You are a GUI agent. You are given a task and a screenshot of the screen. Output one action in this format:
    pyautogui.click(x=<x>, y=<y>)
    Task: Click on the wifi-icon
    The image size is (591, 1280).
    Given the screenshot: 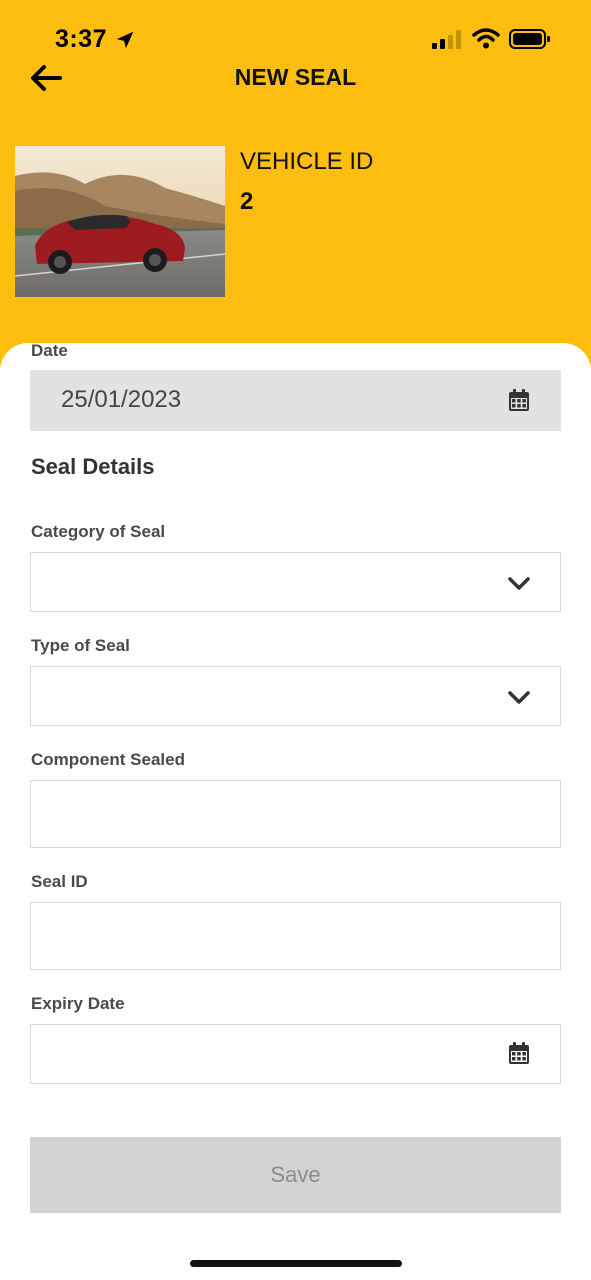 What is the action you would take?
    pyautogui.click(x=486, y=38)
    